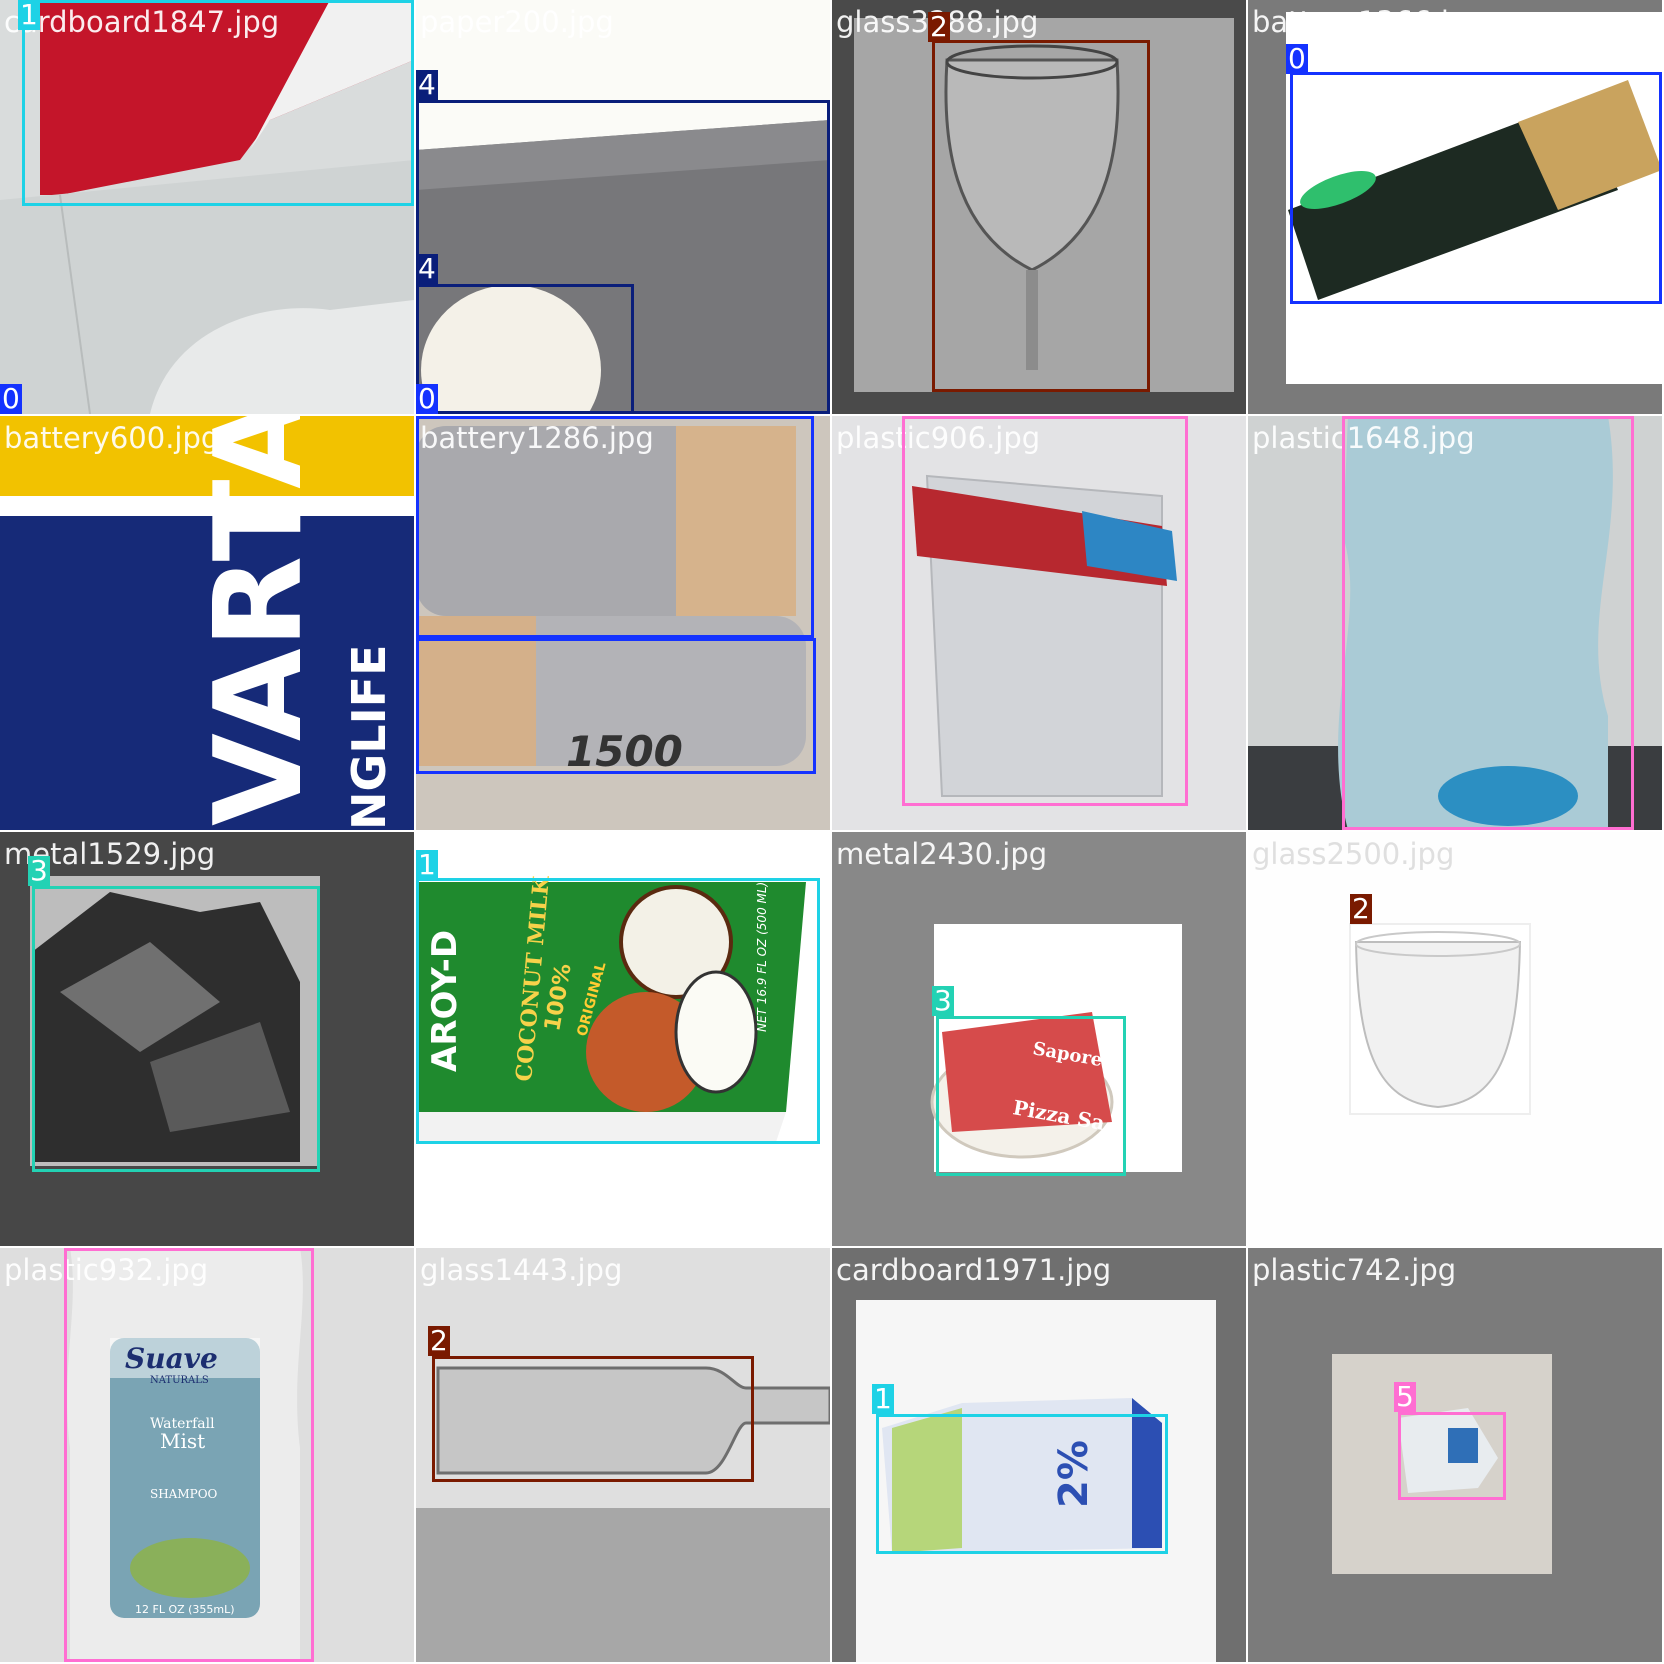  I want to click on tile: 2% cardboard1971.jpg 1, so click(1039, 1455).